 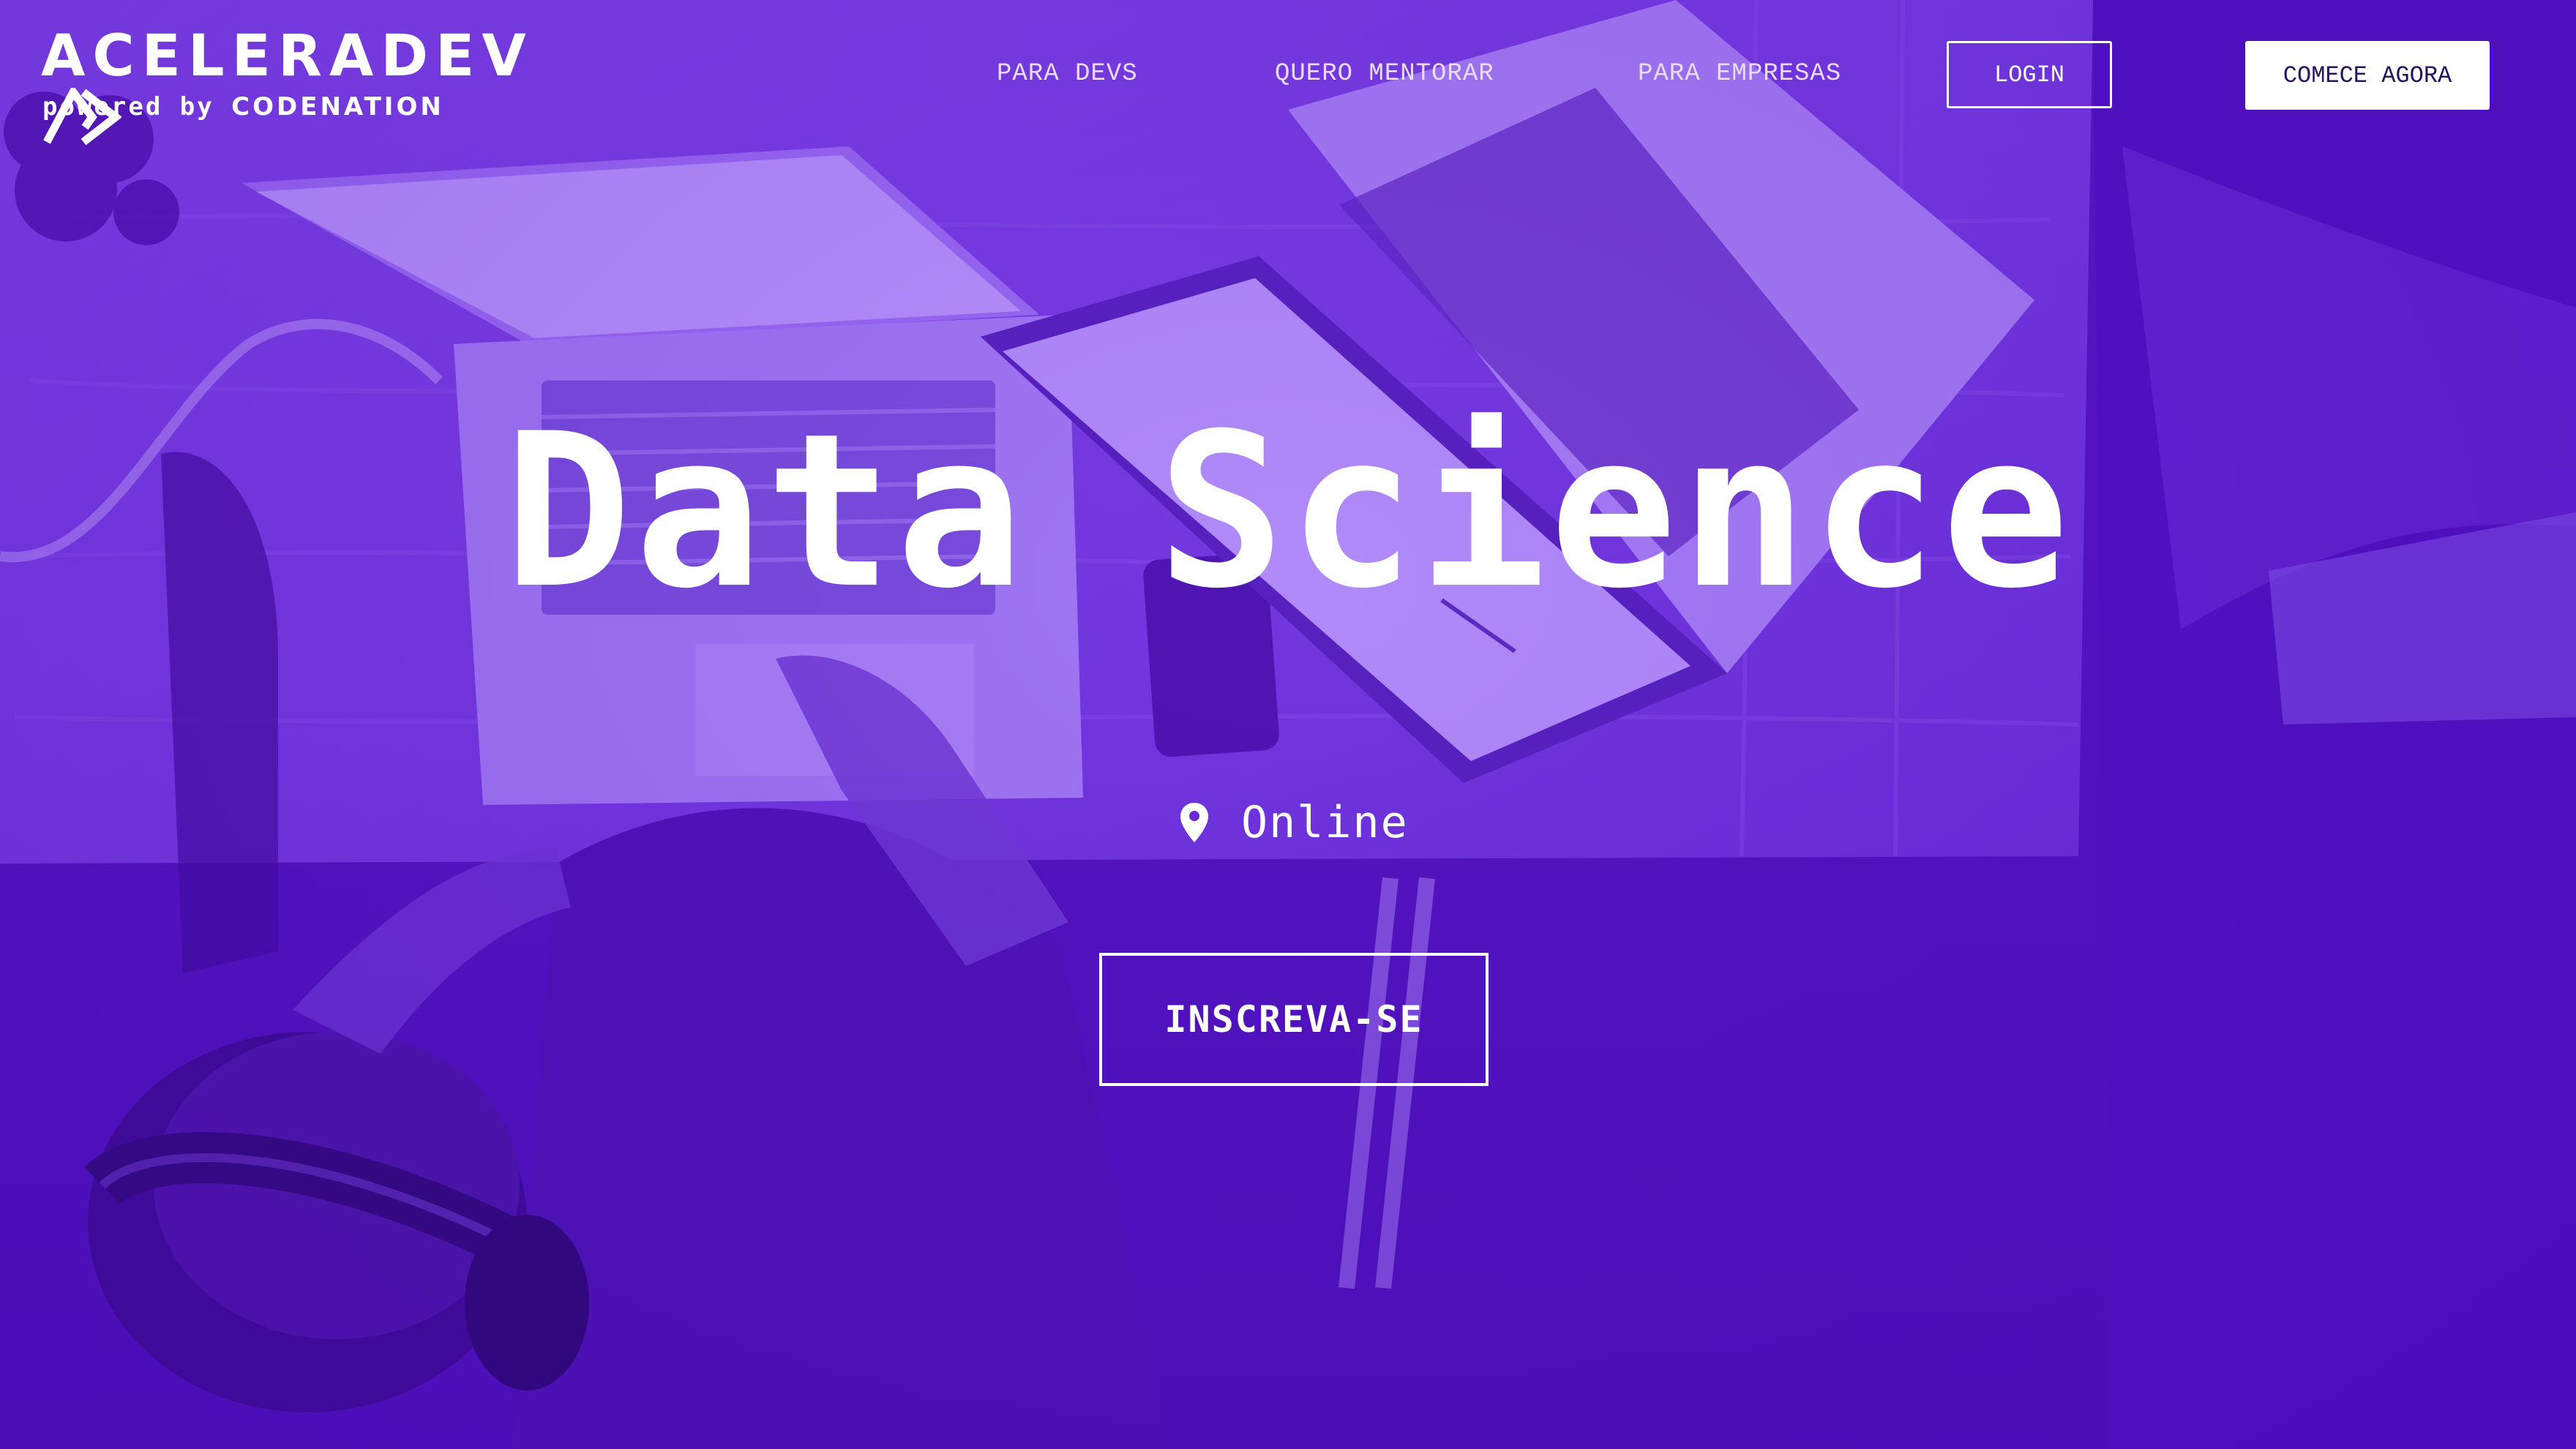 I want to click on inscreva-se-button: INSCREVA-SE, so click(x=1294, y=1019).